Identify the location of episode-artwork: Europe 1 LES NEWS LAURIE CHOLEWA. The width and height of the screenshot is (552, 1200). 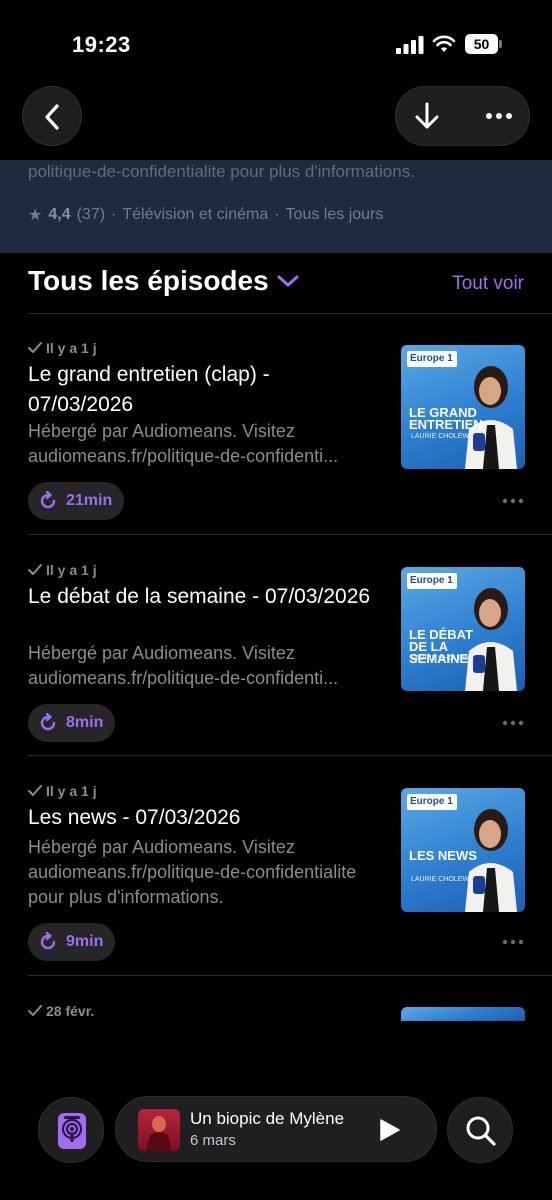
(463, 850).